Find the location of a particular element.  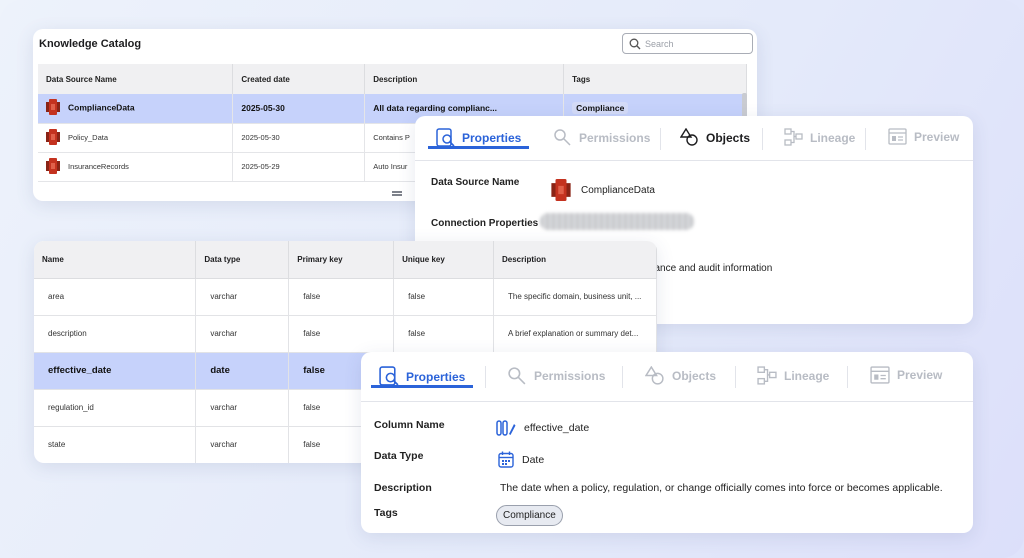

data-type-label: Data Type is located at coordinates (399, 456).